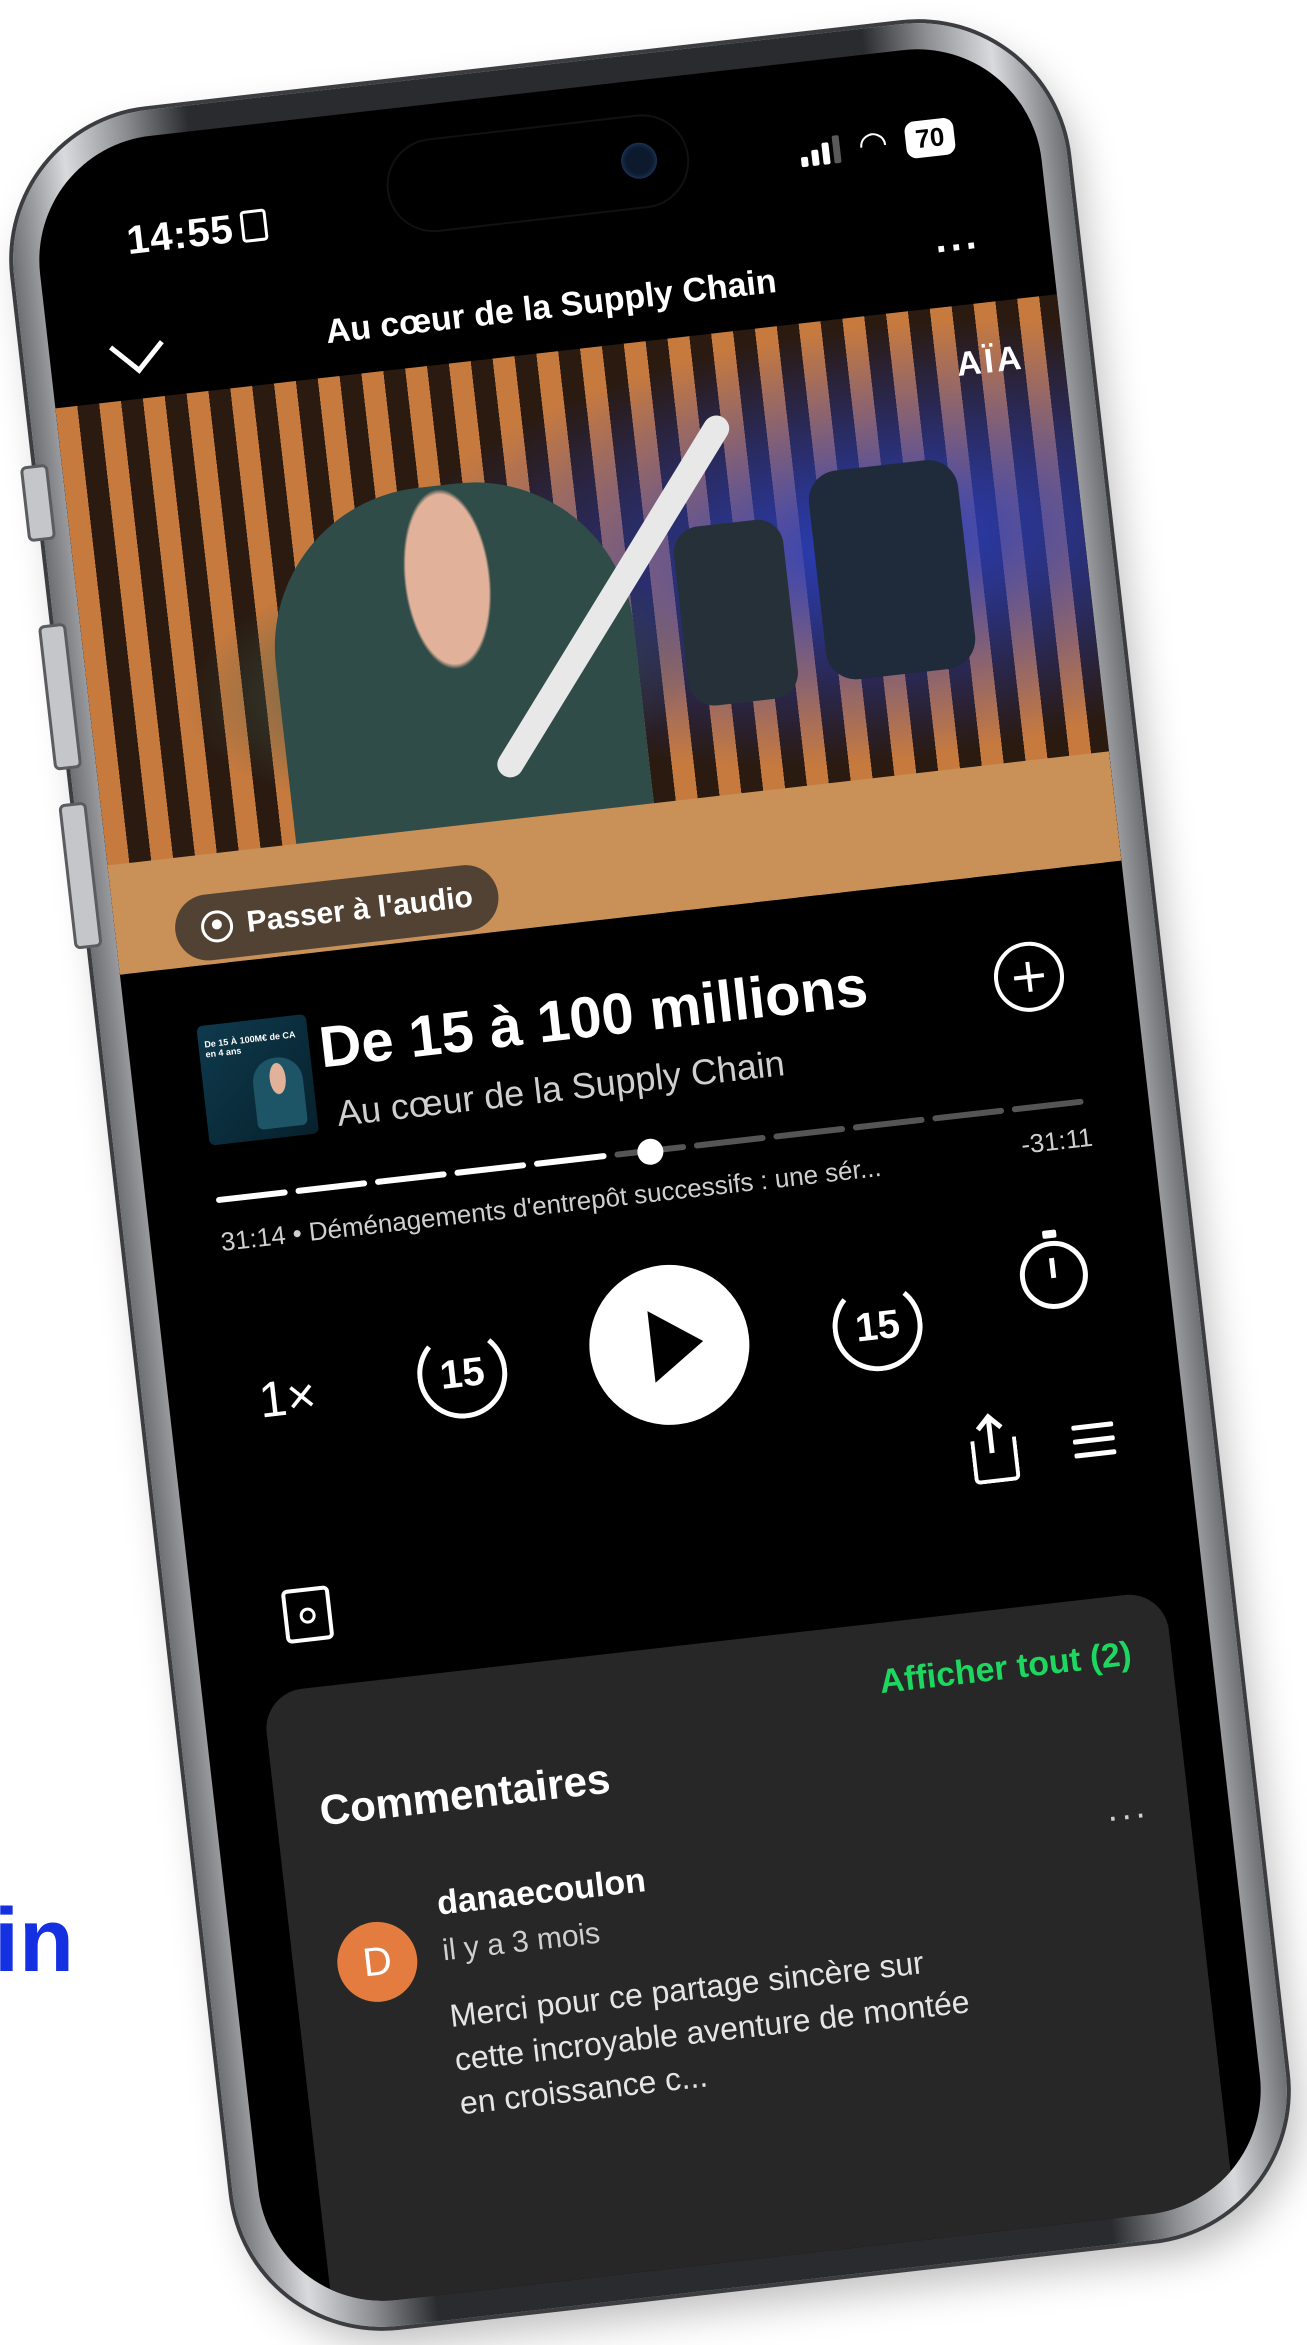 The image size is (1307, 2345). Describe the element at coordinates (217, 926) in the screenshot. I see `podcast-icon` at that location.